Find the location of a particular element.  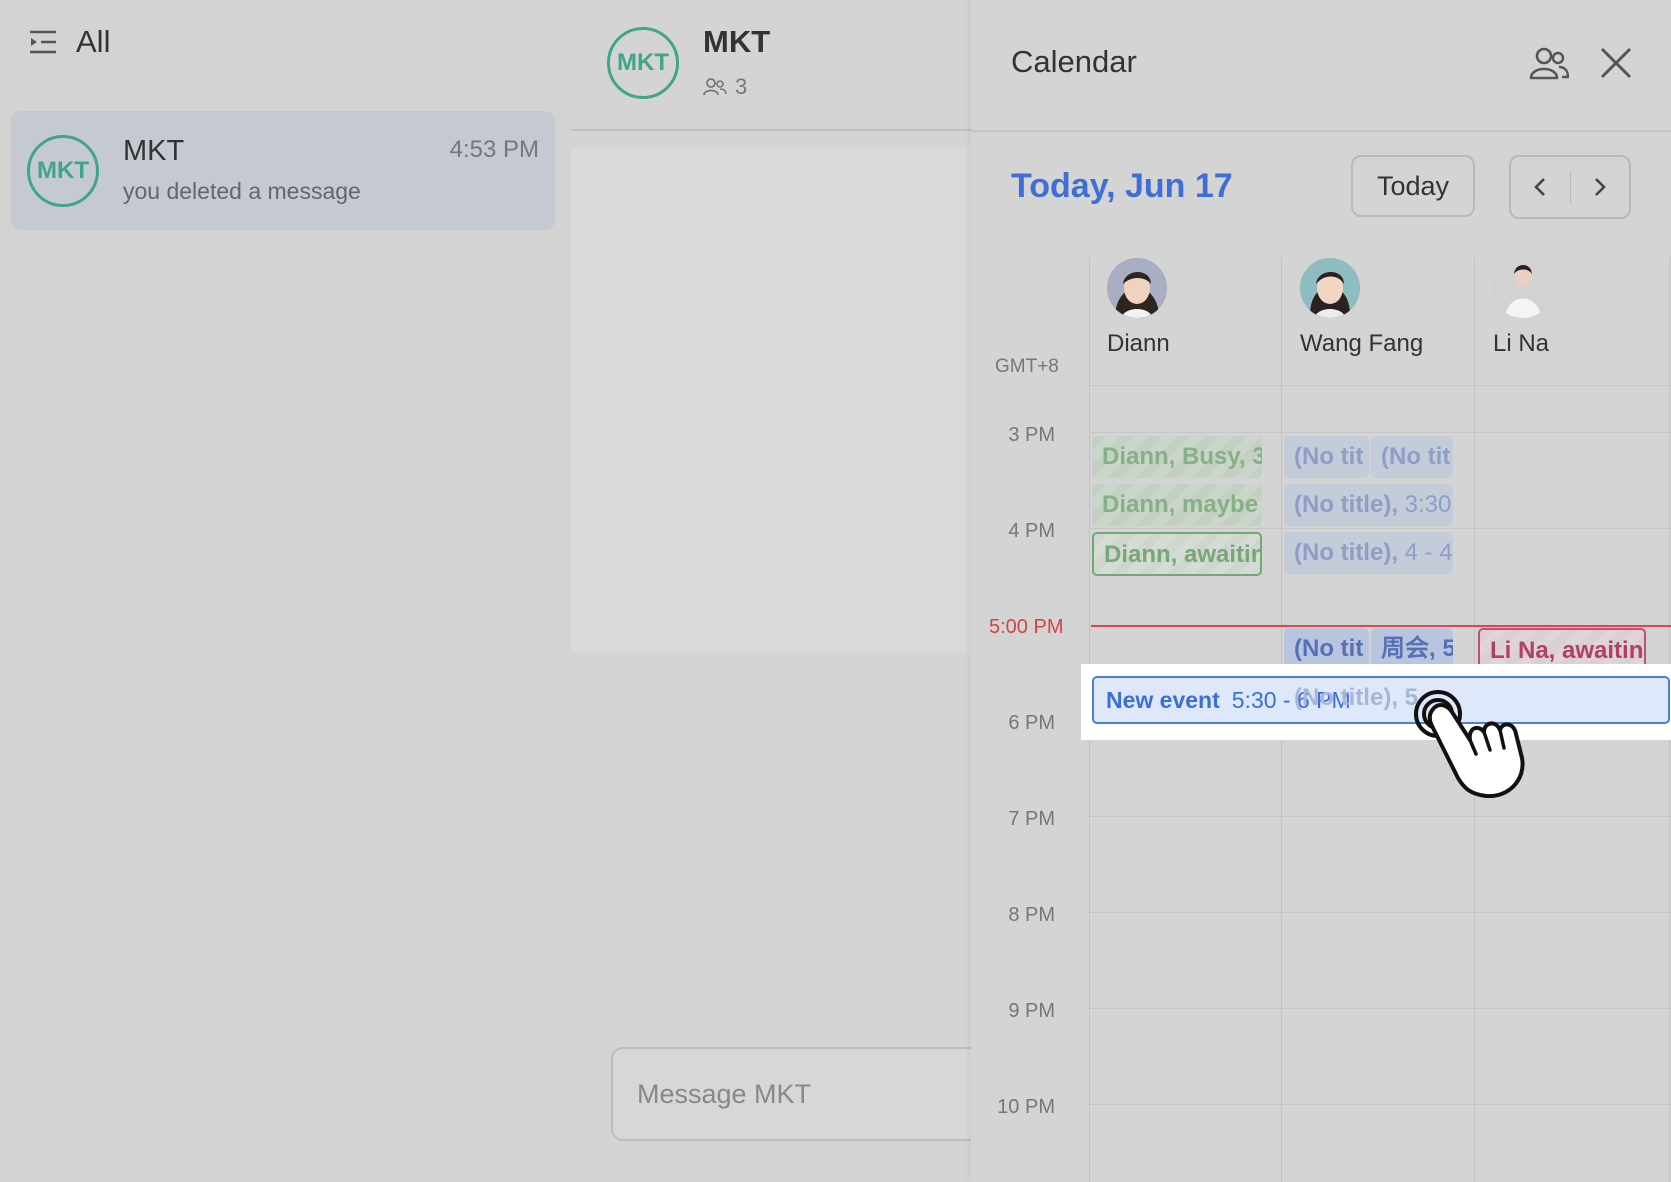

next-button is located at coordinates (1600, 187).